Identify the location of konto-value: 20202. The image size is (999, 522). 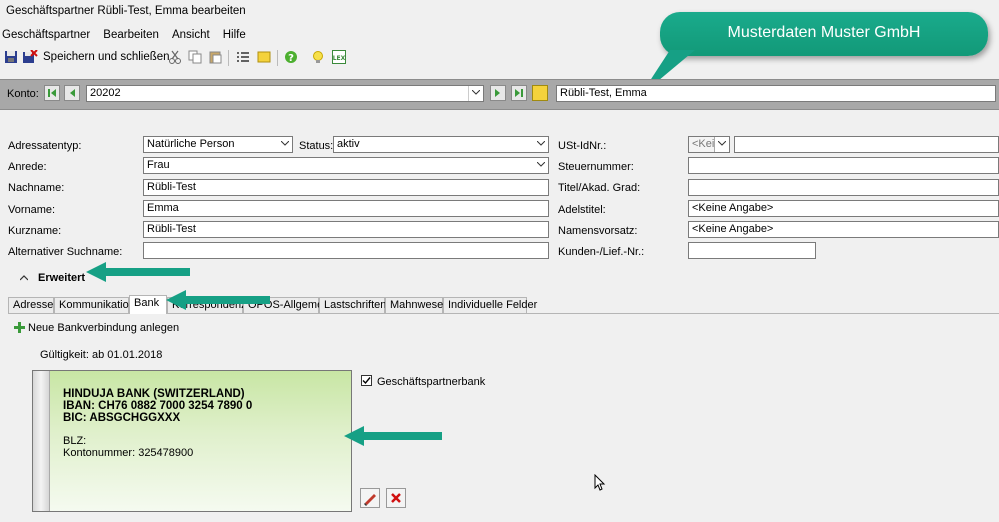
(105, 93).